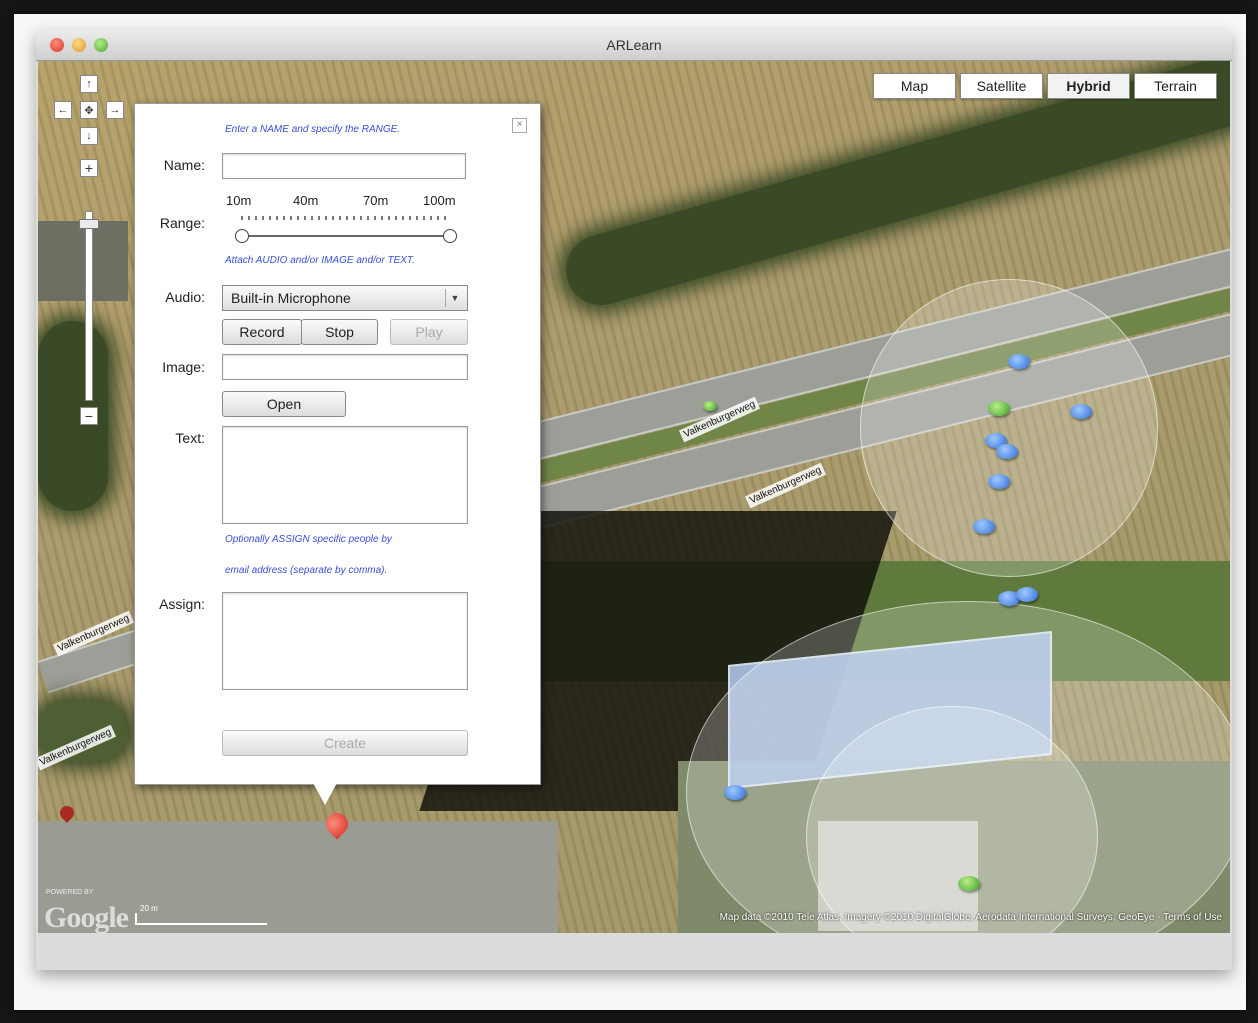 The image size is (1258, 1023). What do you see at coordinates (320, 260) in the screenshot?
I see `hint-attach: Attach AUDIO and/or IMAGE and/or TEXT.` at bounding box center [320, 260].